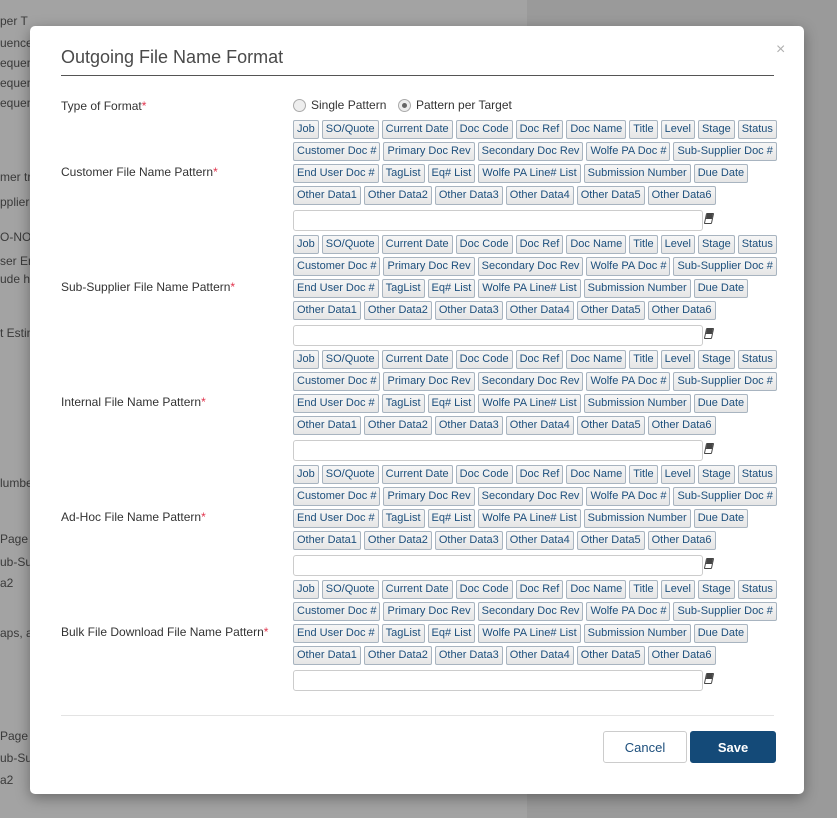 Image resolution: width=837 pixels, height=818 pixels. I want to click on save-button: Save, so click(733, 747).